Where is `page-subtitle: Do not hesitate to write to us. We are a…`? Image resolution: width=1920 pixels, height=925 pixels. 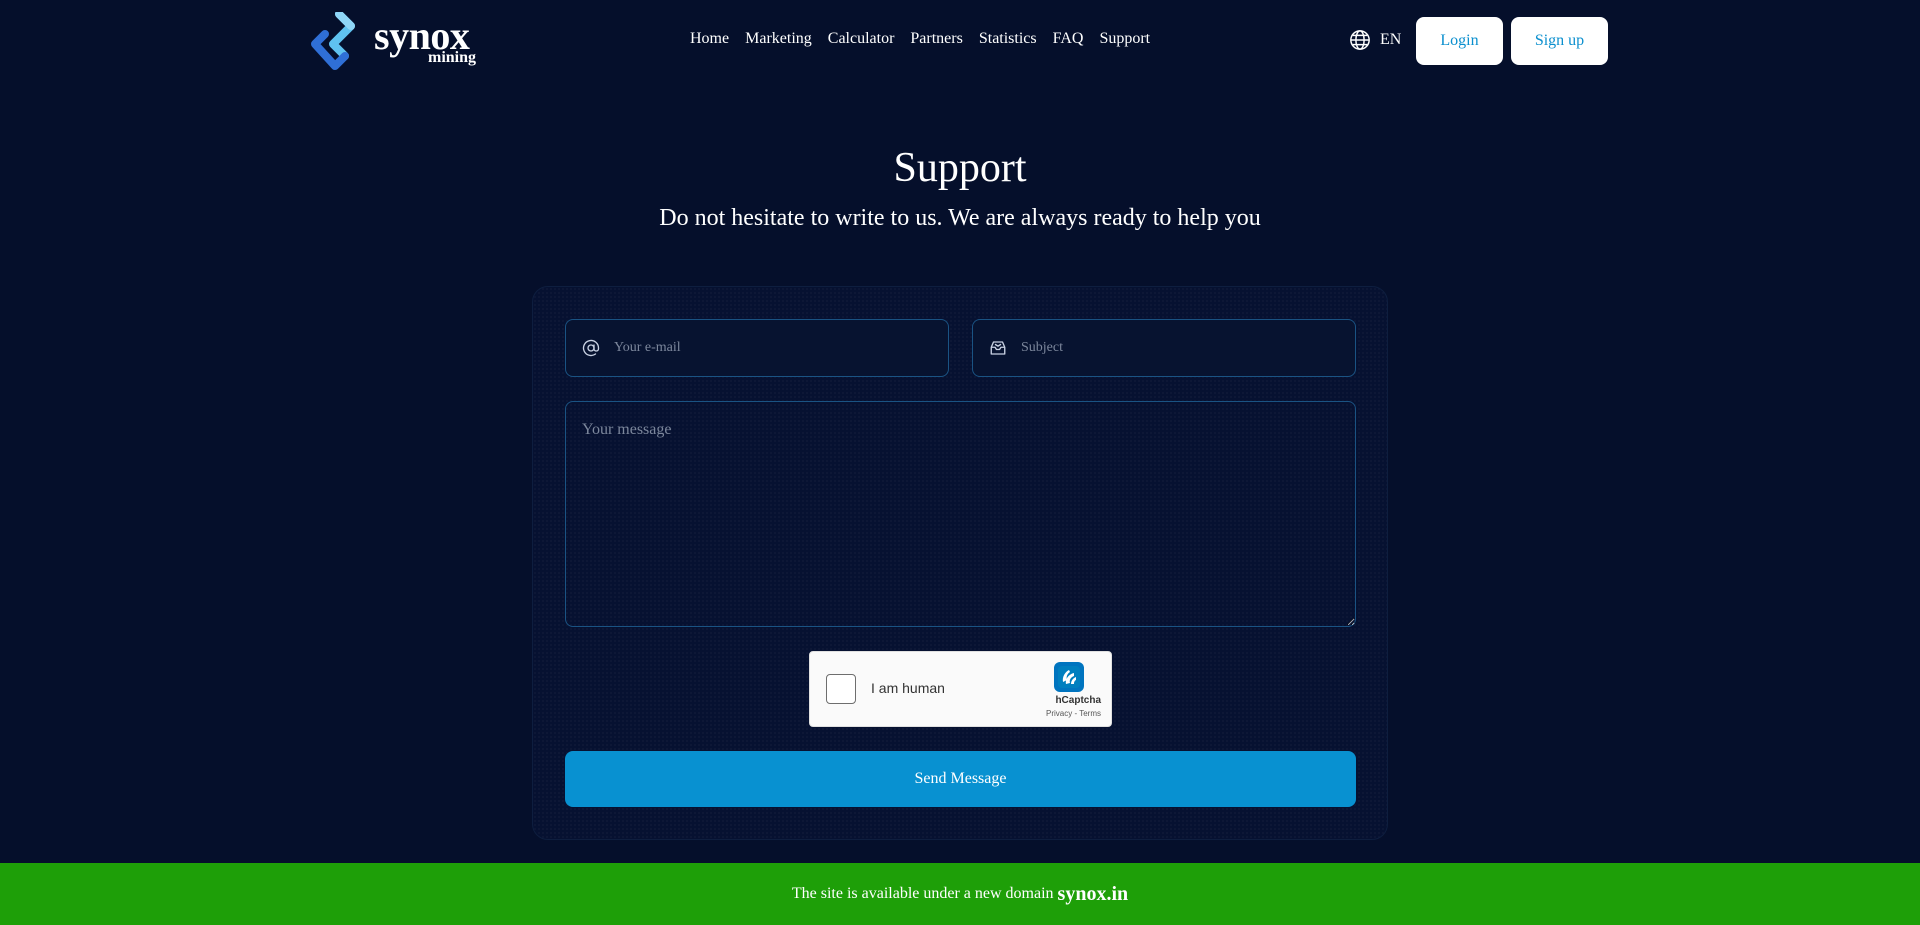
page-subtitle: Do not hesitate to write to us. We are a… is located at coordinates (960, 218).